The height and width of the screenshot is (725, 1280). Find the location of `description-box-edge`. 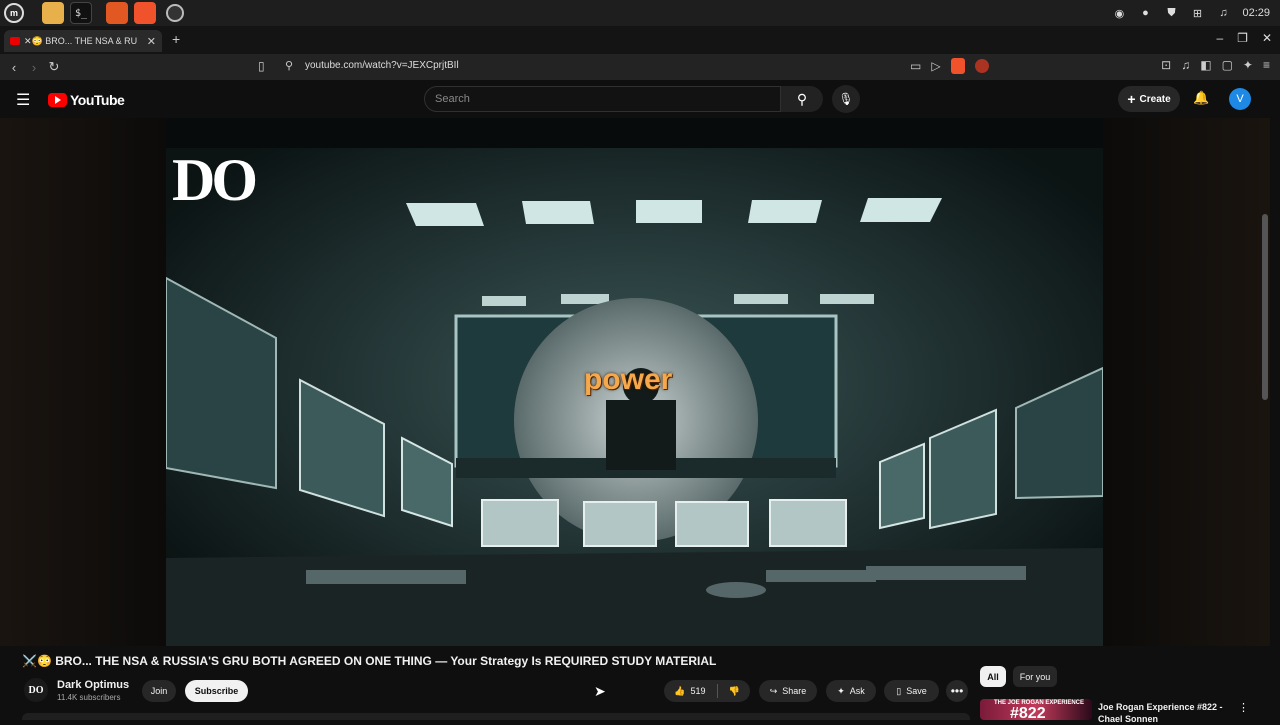

description-box-edge is located at coordinates (496, 716).